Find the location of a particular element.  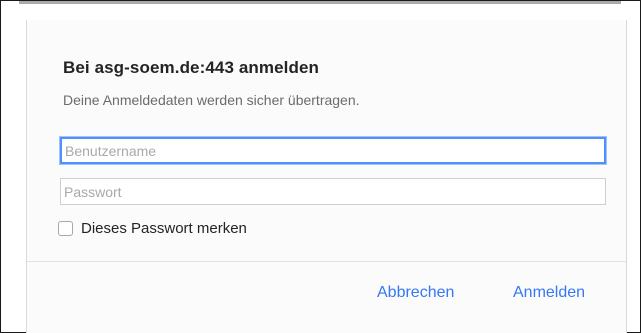

window-shadow is located at coordinates (320, 2).